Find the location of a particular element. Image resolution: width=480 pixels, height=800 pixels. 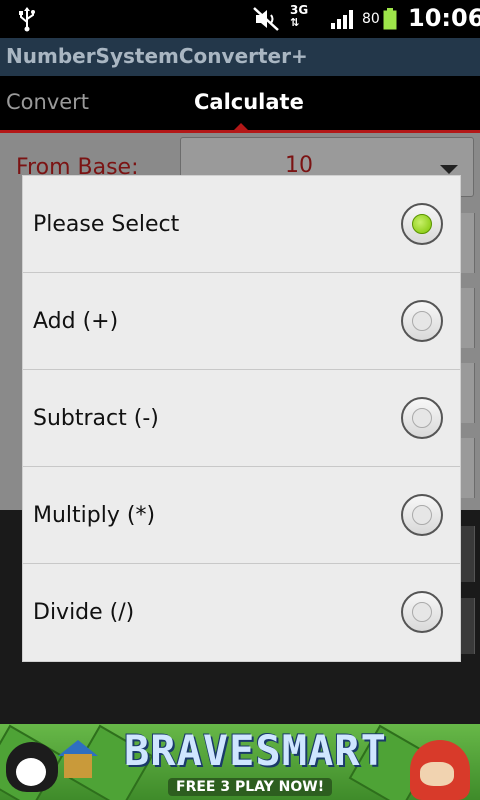

option-label: Multiply (*) is located at coordinates (94, 515).